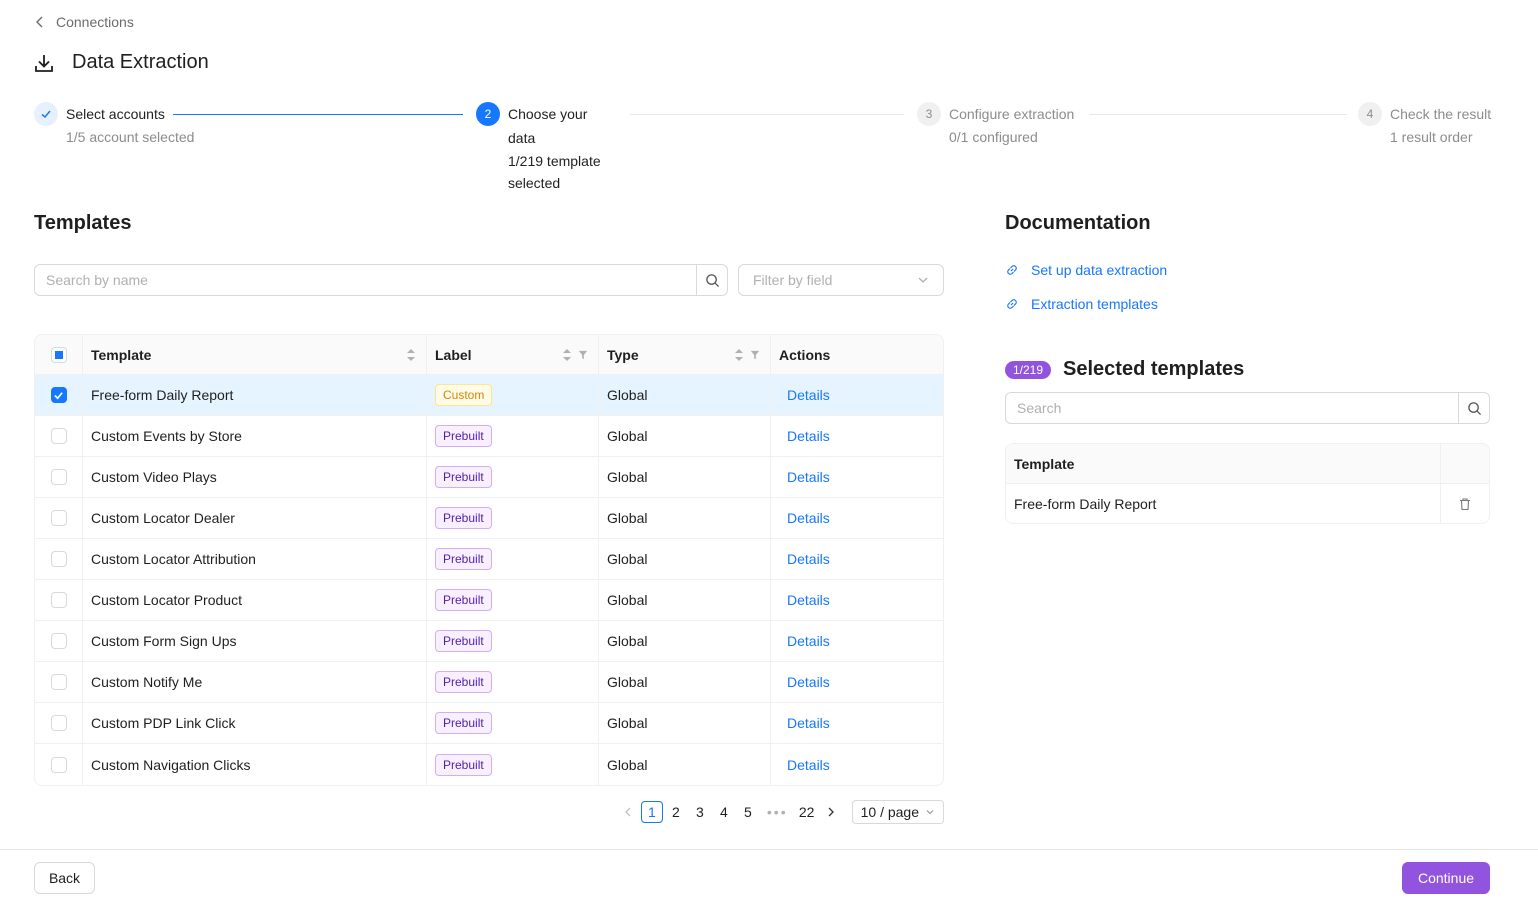 Image resolution: width=1538 pixels, height=905 pixels. Describe the element at coordinates (1465, 504) in the screenshot. I see `trash-icon` at that location.